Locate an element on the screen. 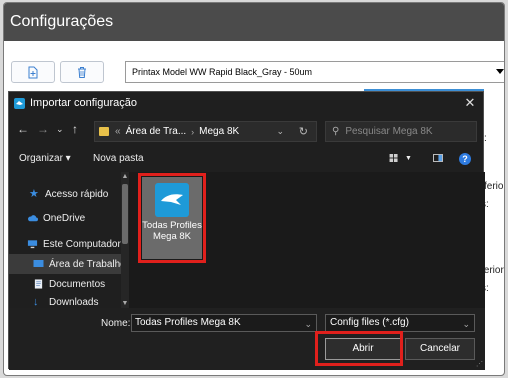 This screenshot has width=508, height=378. desktop-icon is located at coordinates (38, 263).